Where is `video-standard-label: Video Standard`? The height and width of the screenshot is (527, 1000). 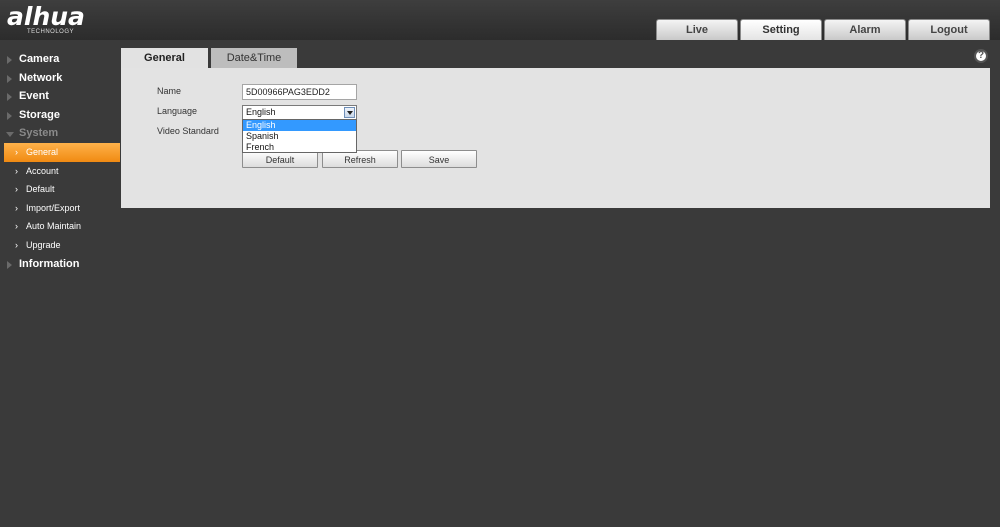
video-standard-label: Video Standard is located at coordinates (188, 131).